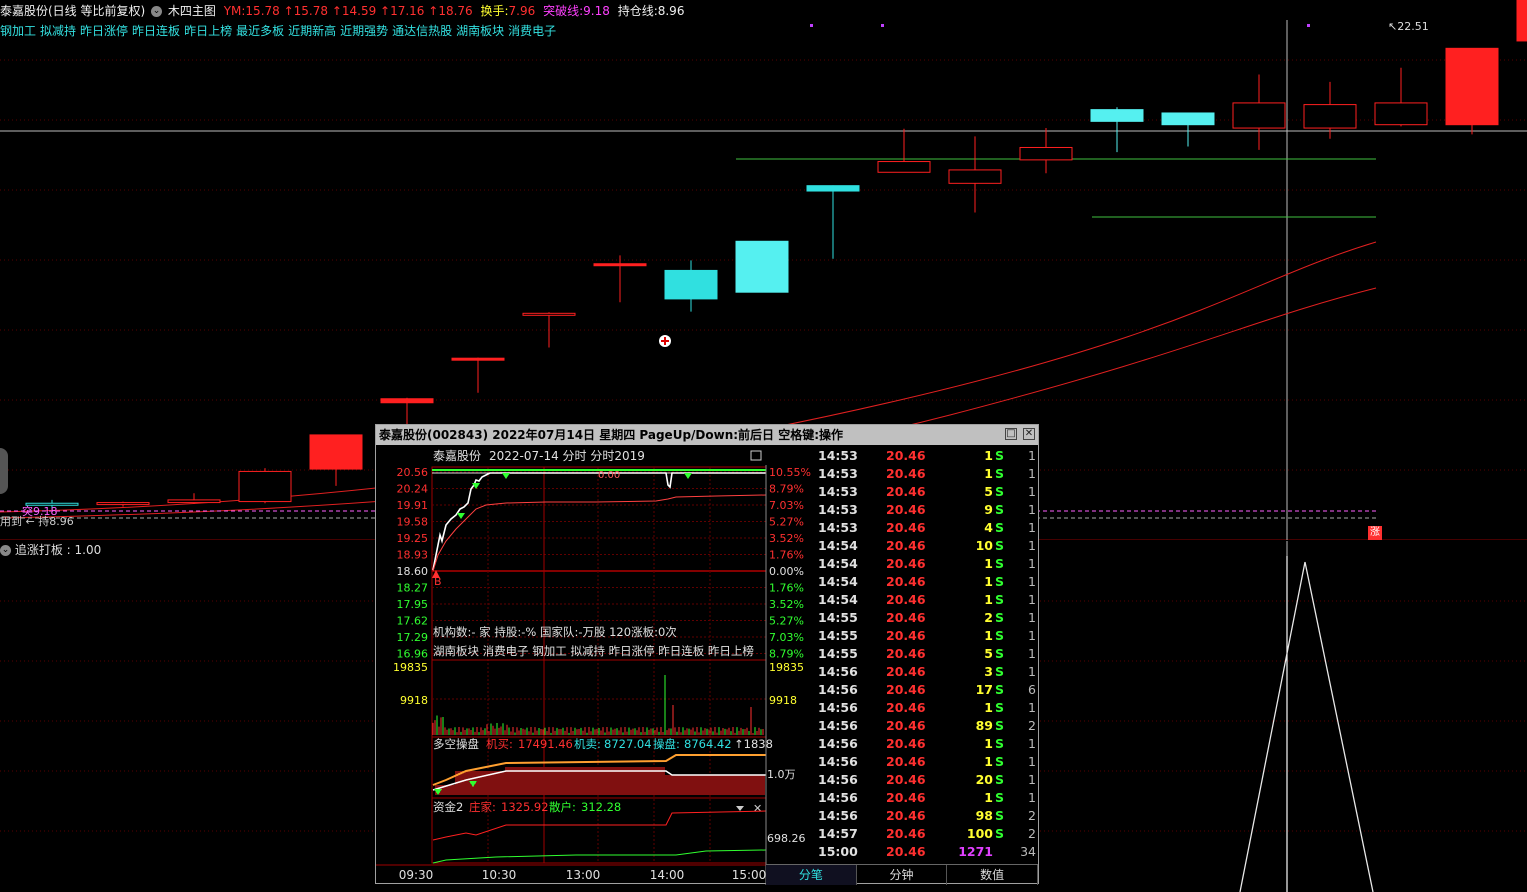 This screenshot has width=1527, height=892. Describe the element at coordinates (927, 546) in the screenshot. I see `tick-row: 14:54 20.46 10 S 1` at that location.